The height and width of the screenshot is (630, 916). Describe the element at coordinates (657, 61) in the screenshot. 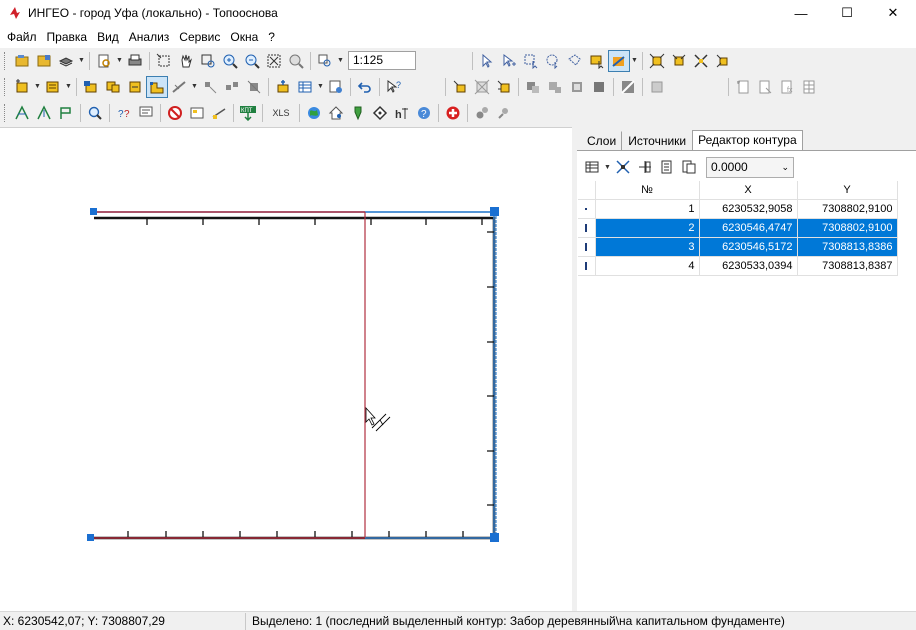

I see `snap-vertex-icon` at that location.